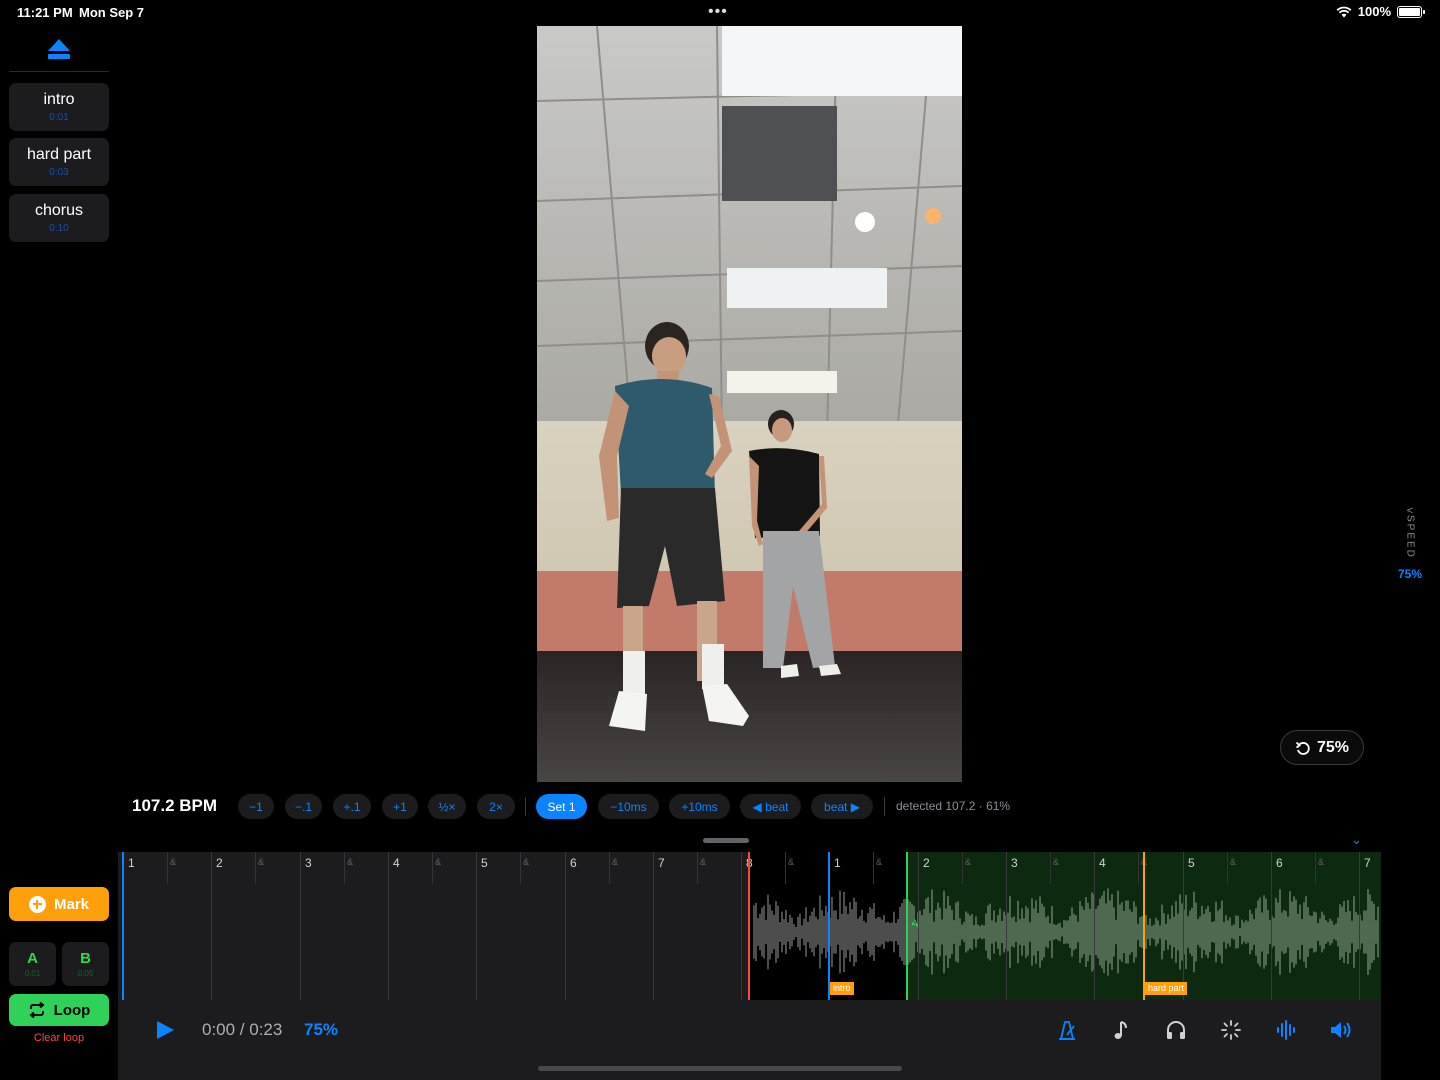 The height and width of the screenshot is (1080, 1440). What do you see at coordinates (85, 964) in the screenshot?
I see `set-b-button: B 0:05` at bounding box center [85, 964].